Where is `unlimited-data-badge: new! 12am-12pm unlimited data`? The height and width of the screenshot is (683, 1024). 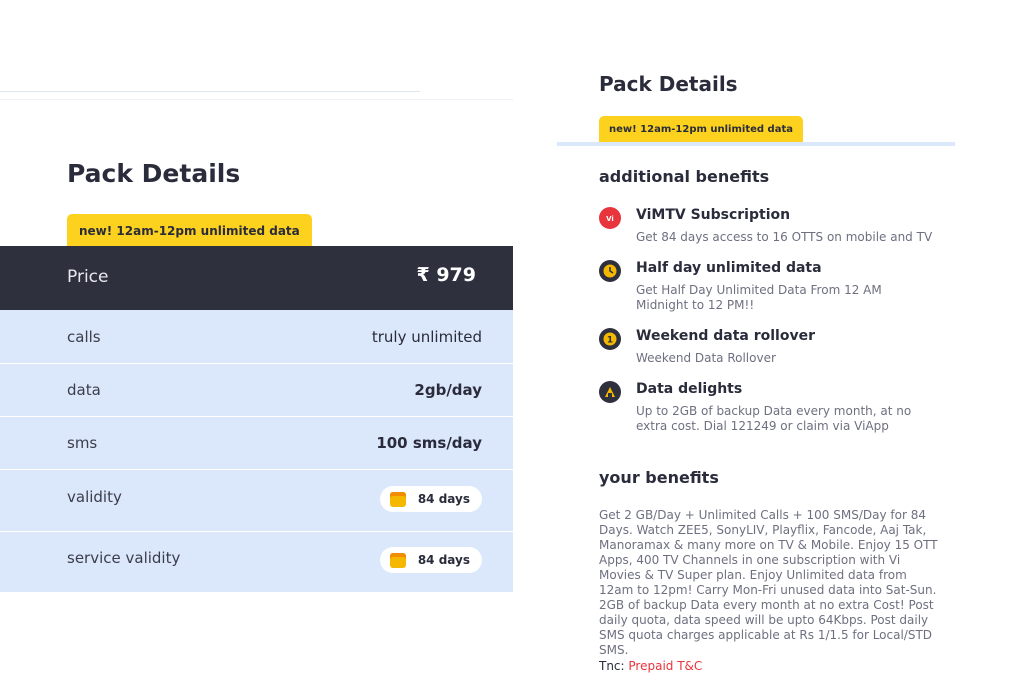
unlimited-data-badge: new! 12am-12pm unlimited data is located at coordinates (189, 230).